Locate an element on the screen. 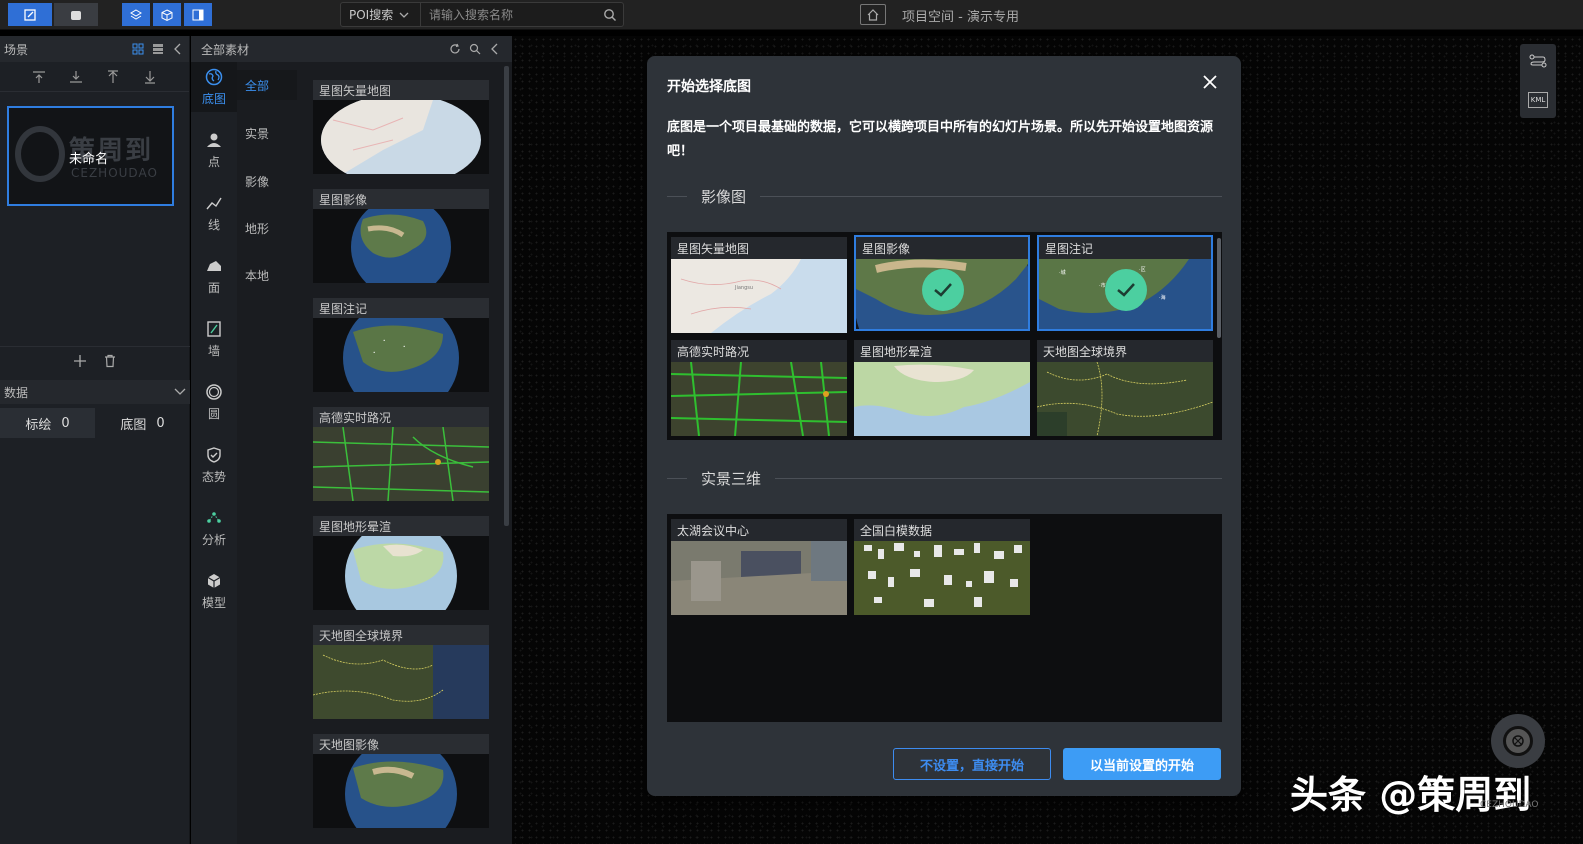  watermark-text: 头条 @策周到 is located at coordinates (1411, 795).